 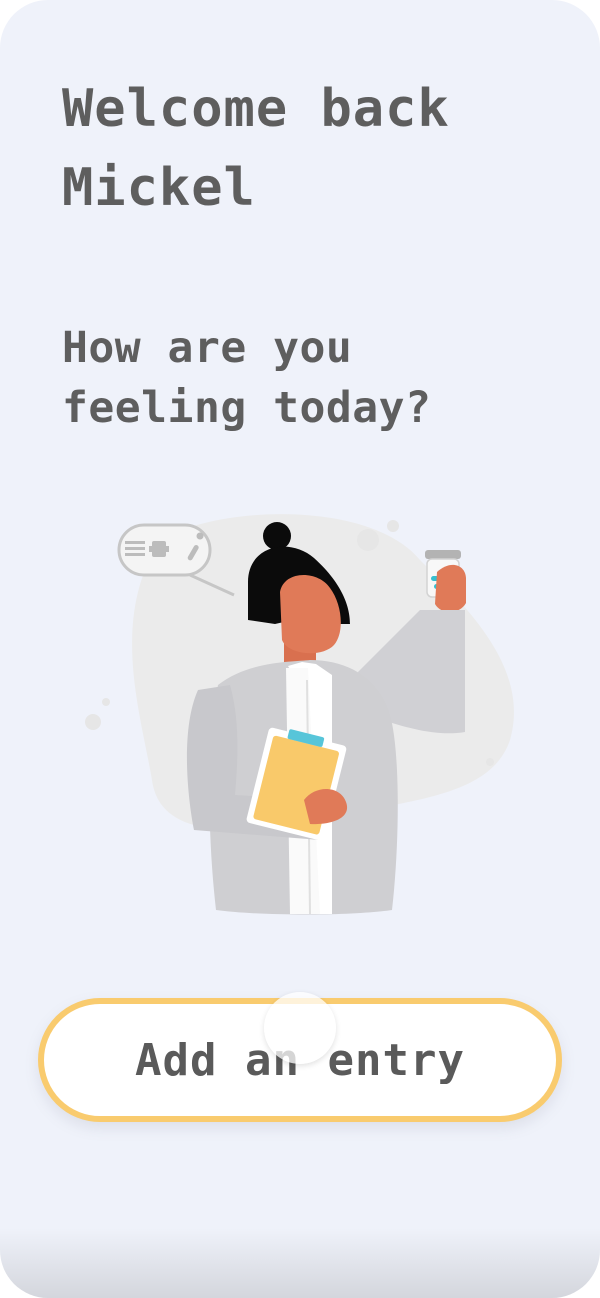 I want to click on mood-question: How are you feeling today?, so click(x=246, y=378).